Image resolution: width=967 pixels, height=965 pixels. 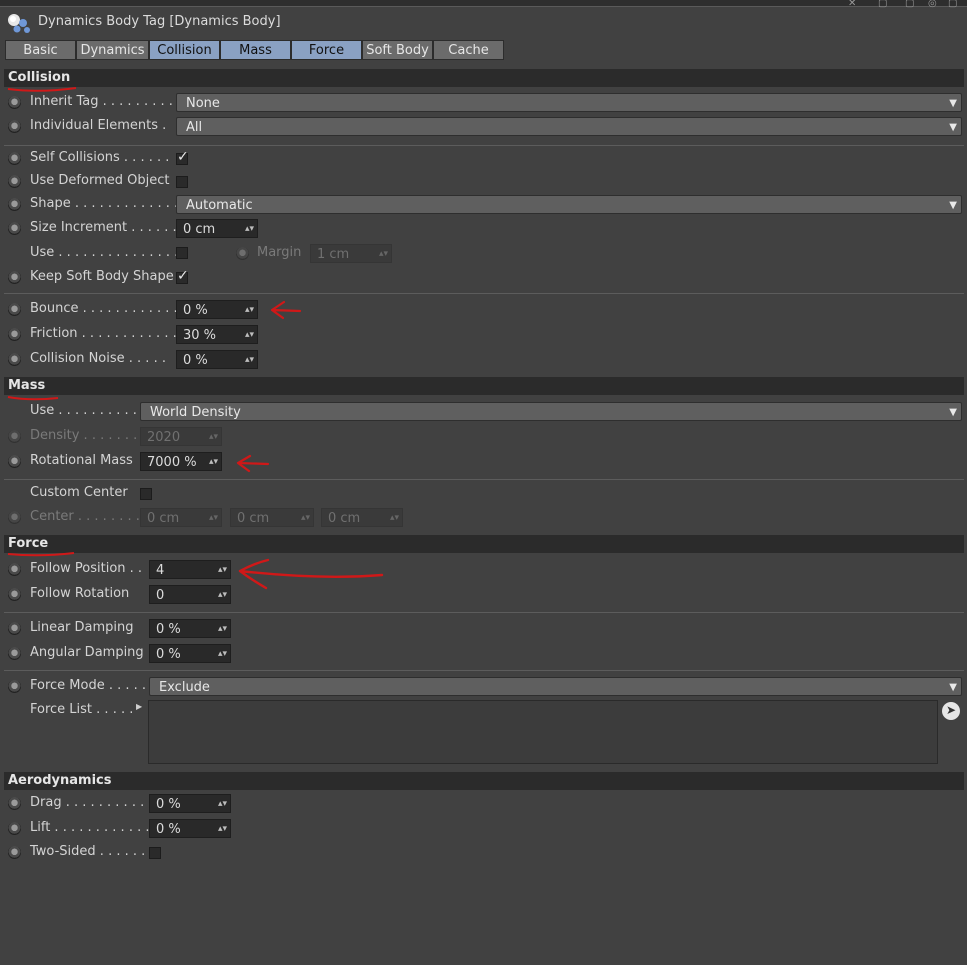 I want to click on tab-collision: Collision, so click(x=184, y=50).